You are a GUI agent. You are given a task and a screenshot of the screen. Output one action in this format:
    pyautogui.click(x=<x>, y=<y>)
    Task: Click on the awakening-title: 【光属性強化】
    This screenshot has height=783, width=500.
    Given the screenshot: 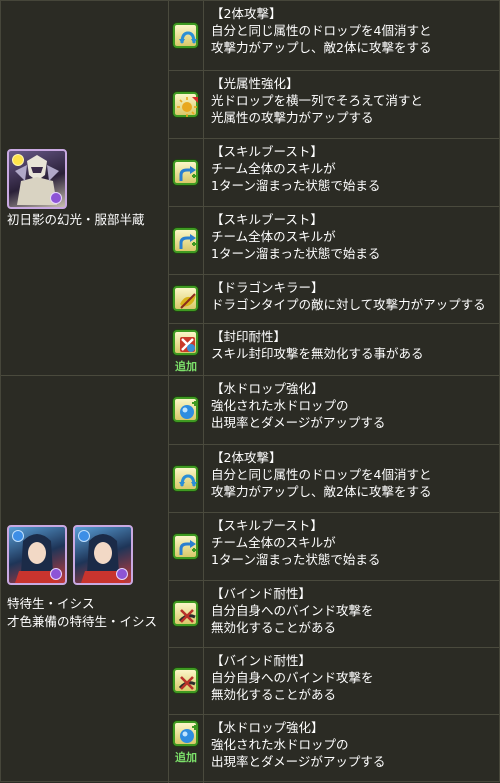 What is the action you would take?
    pyautogui.click(x=255, y=83)
    